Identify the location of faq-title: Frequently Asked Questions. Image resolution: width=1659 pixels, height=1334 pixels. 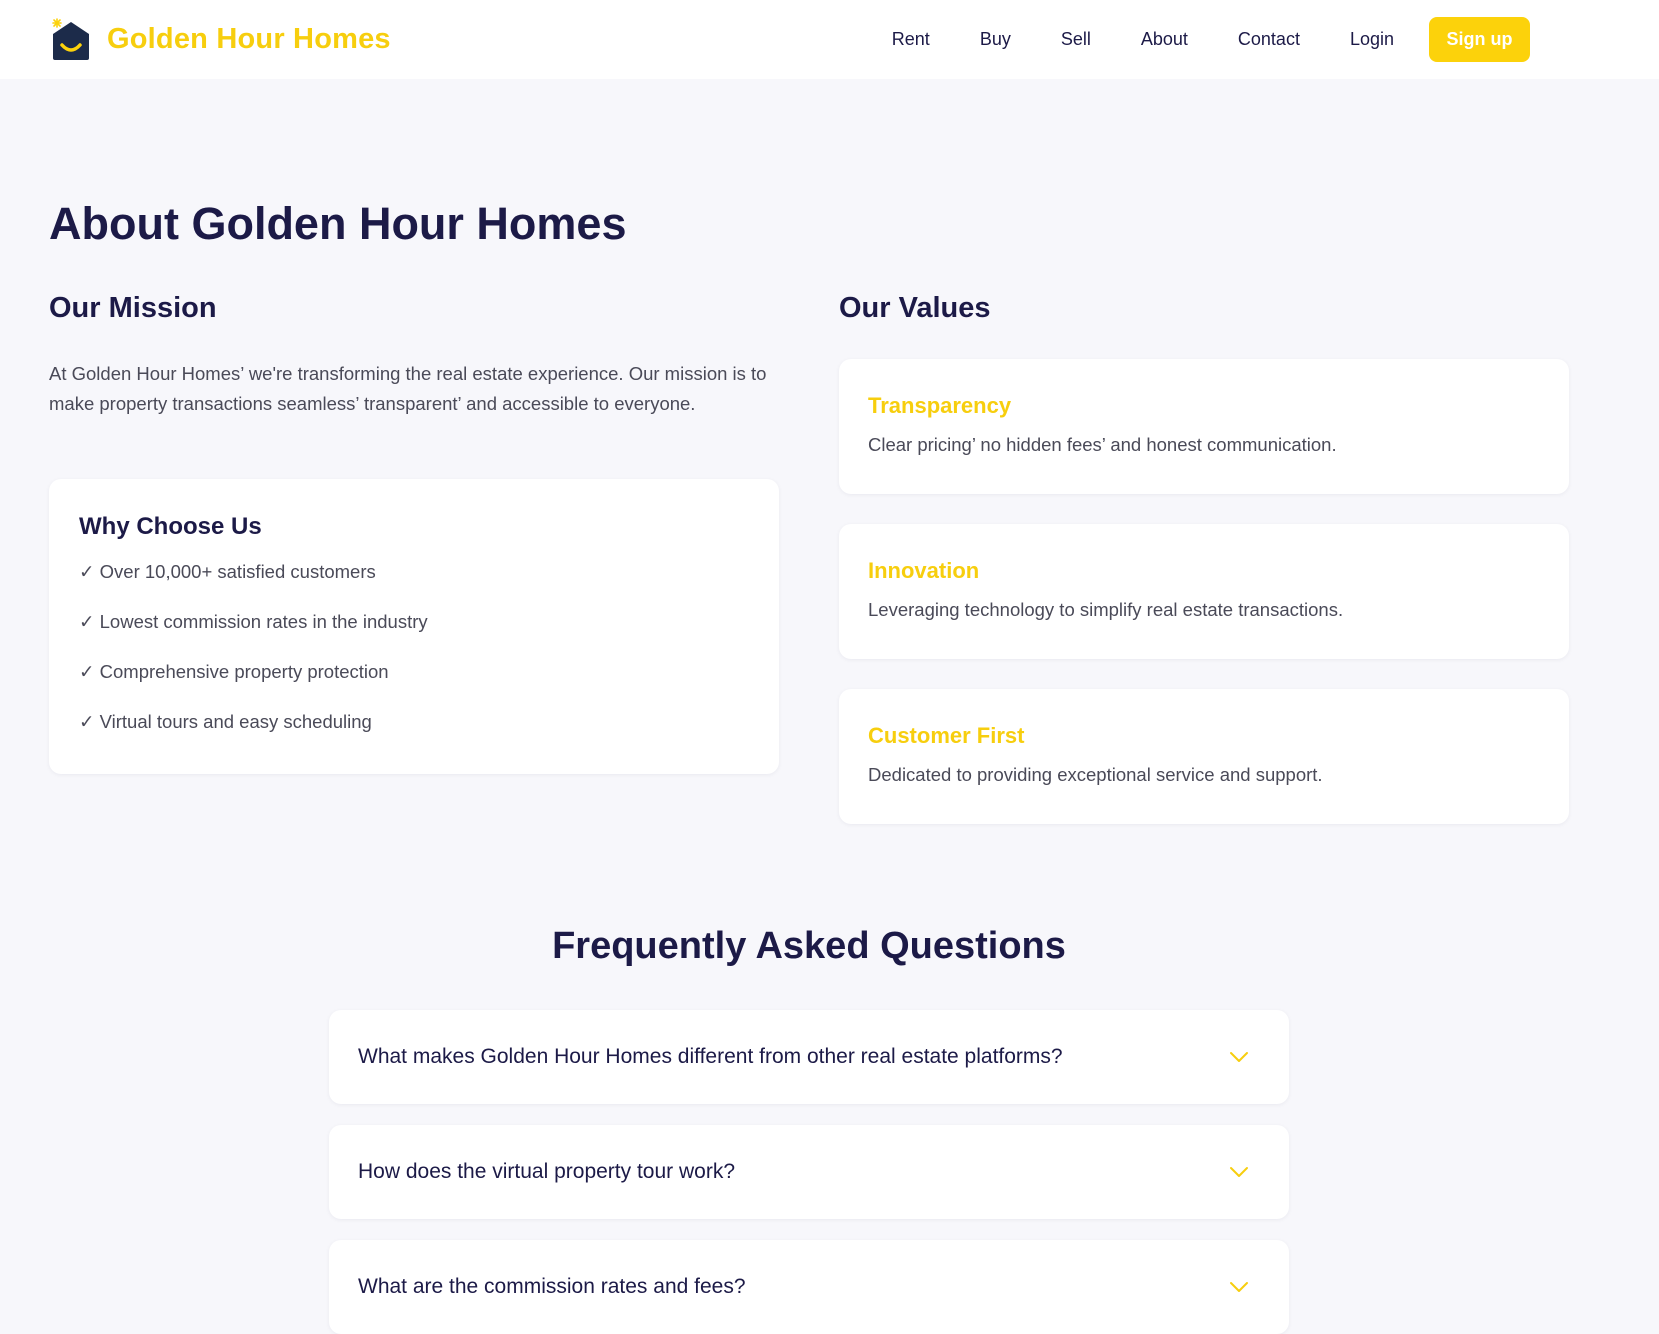
(809, 946).